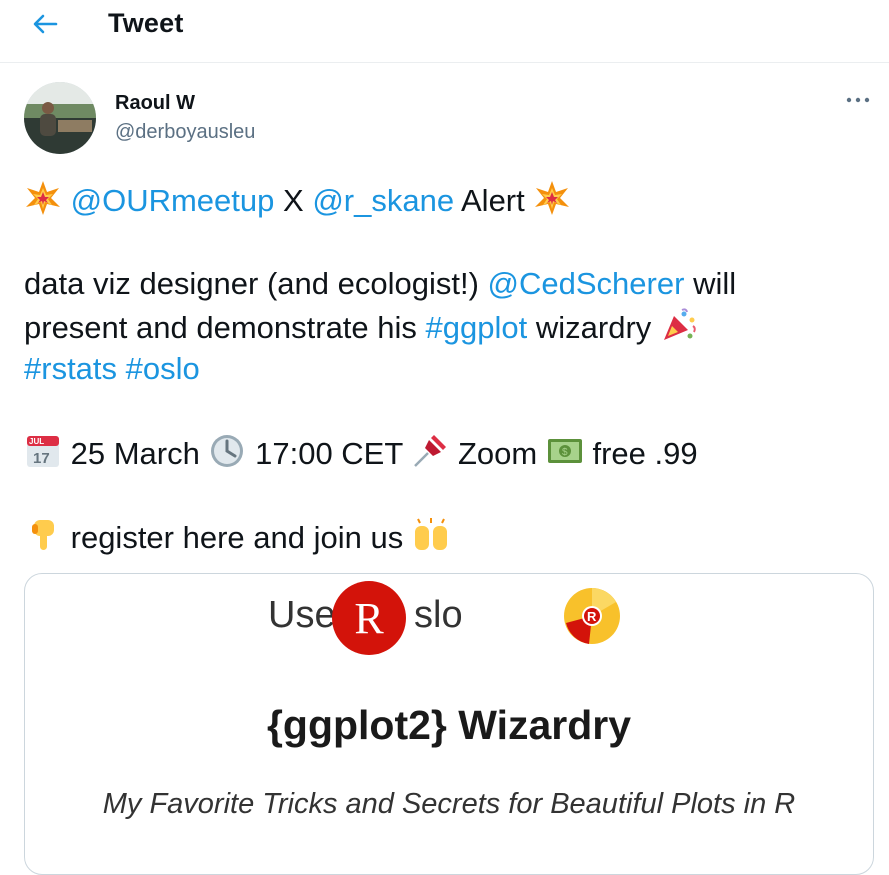  What do you see at coordinates (70, 368) in the screenshot?
I see `hashtag-link: #rstats` at bounding box center [70, 368].